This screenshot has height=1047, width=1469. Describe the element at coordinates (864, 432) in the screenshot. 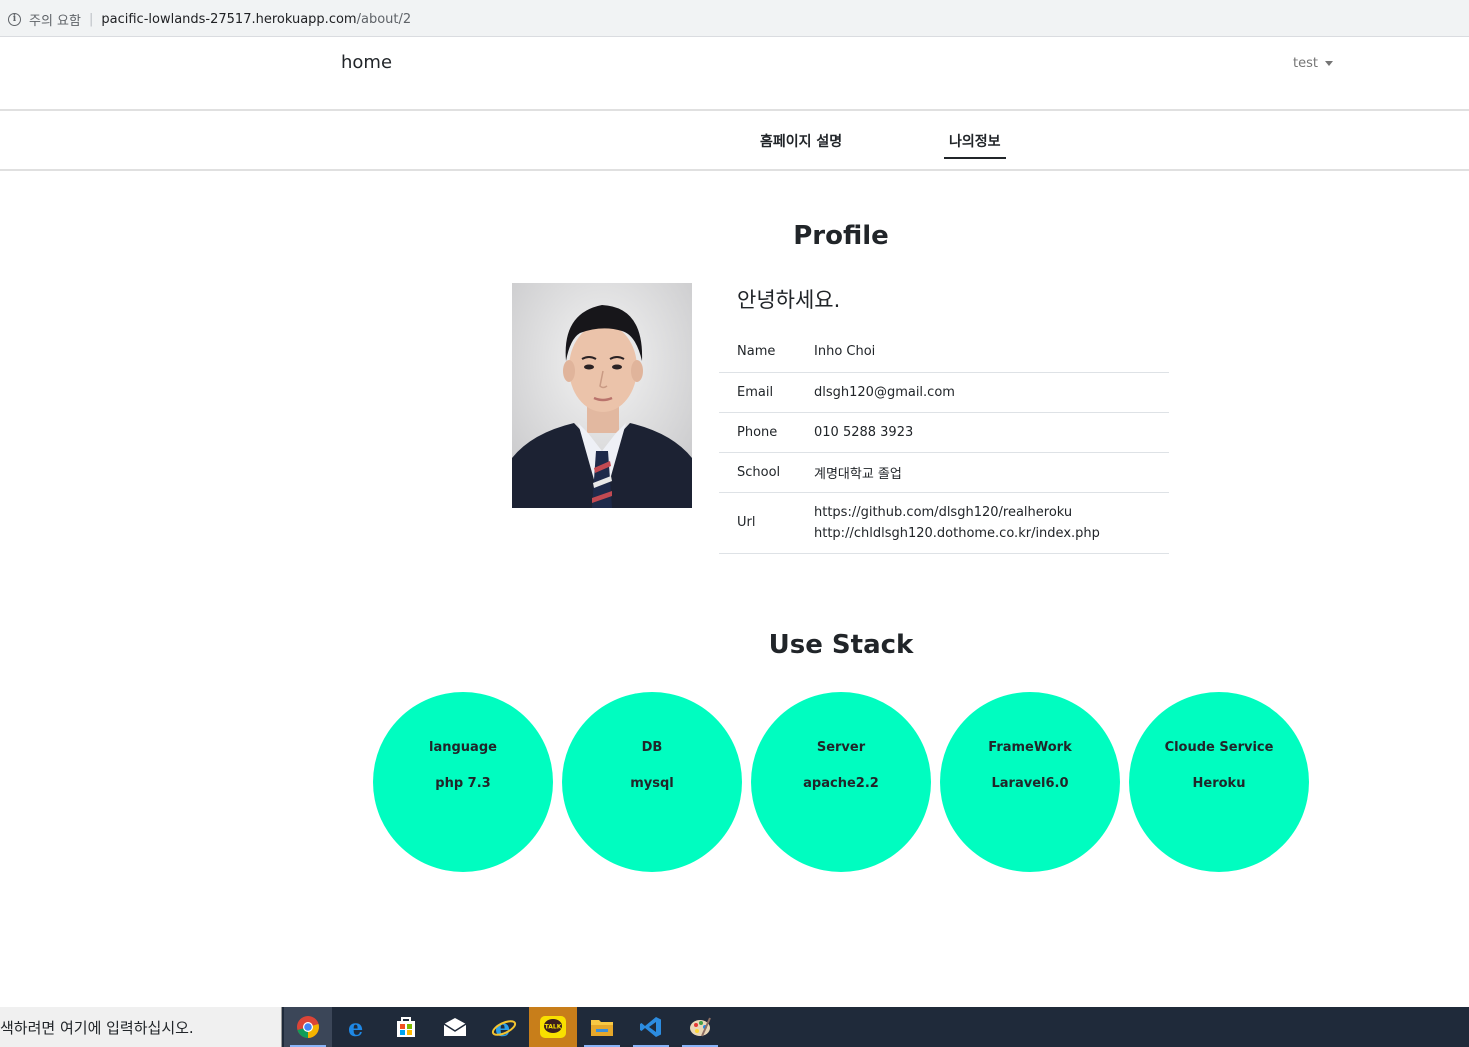

I see `field-value-phone: 010 5288 3923` at that location.